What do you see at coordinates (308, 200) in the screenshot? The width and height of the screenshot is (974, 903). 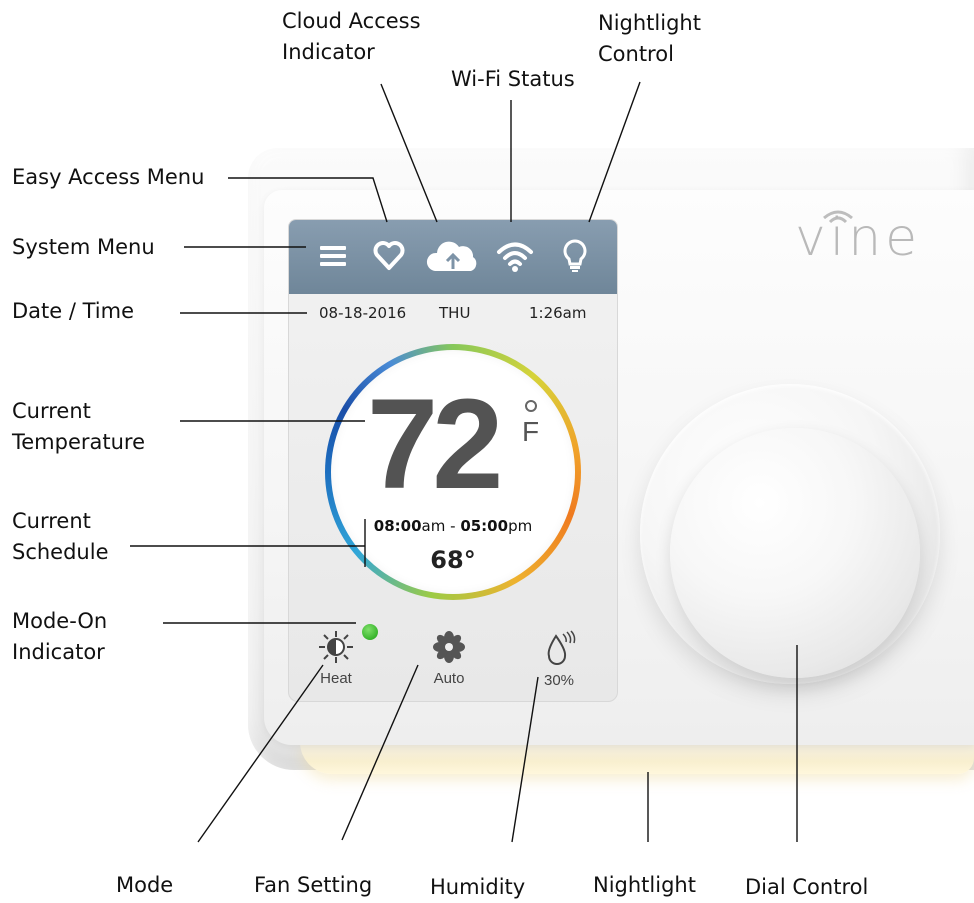 I see `leader-easy-access-menu` at bounding box center [308, 200].